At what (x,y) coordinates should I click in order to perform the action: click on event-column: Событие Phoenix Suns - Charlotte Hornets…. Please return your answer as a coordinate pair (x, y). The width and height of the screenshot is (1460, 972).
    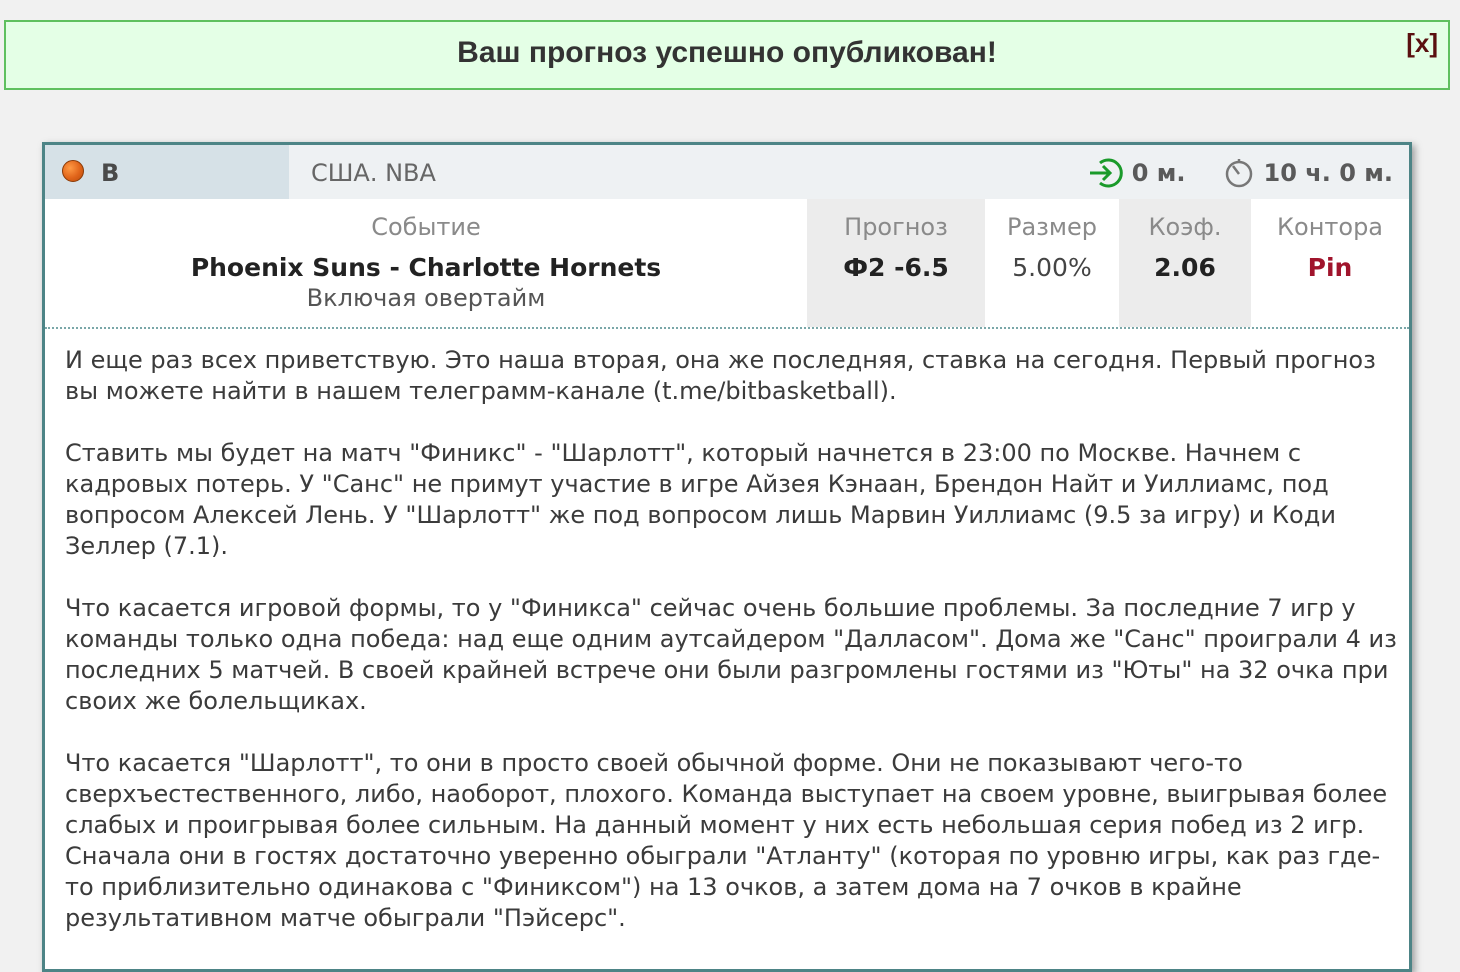
    Looking at the image, I should click on (426, 263).